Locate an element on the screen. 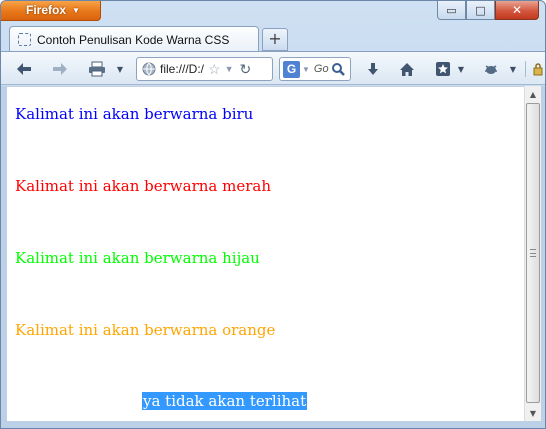 This screenshot has width=546, height=429. scroll-down-button: ▼ is located at coordinates (533, 413).